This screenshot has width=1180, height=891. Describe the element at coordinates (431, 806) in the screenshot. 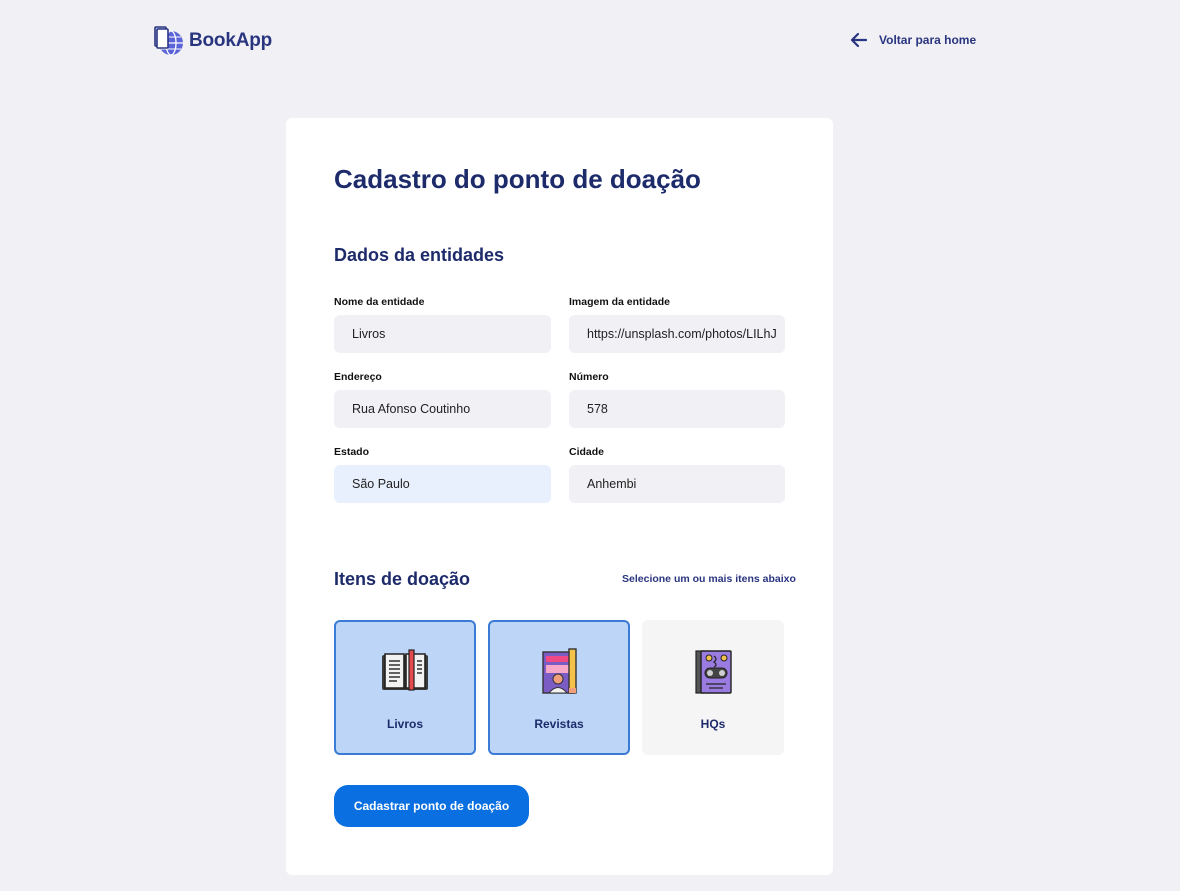

I see `submit-button: Cadastrar ponto de doação` at that location.